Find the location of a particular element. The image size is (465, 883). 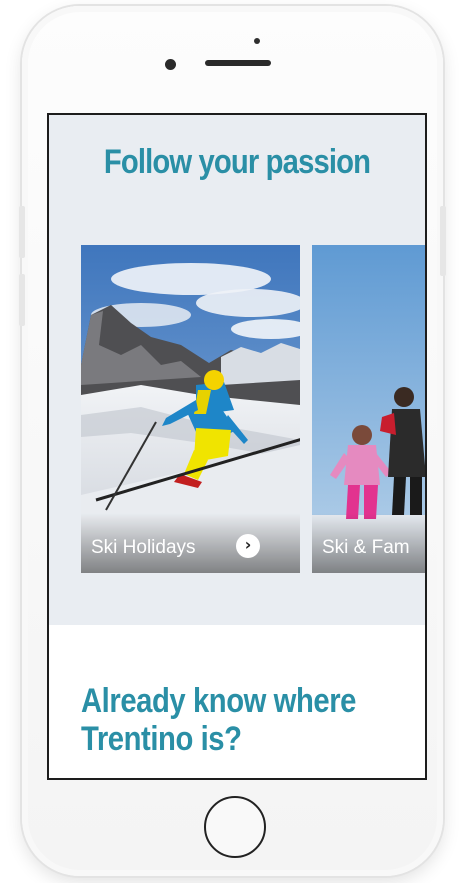

proximity-sensor is located at coordinates (257, 41).